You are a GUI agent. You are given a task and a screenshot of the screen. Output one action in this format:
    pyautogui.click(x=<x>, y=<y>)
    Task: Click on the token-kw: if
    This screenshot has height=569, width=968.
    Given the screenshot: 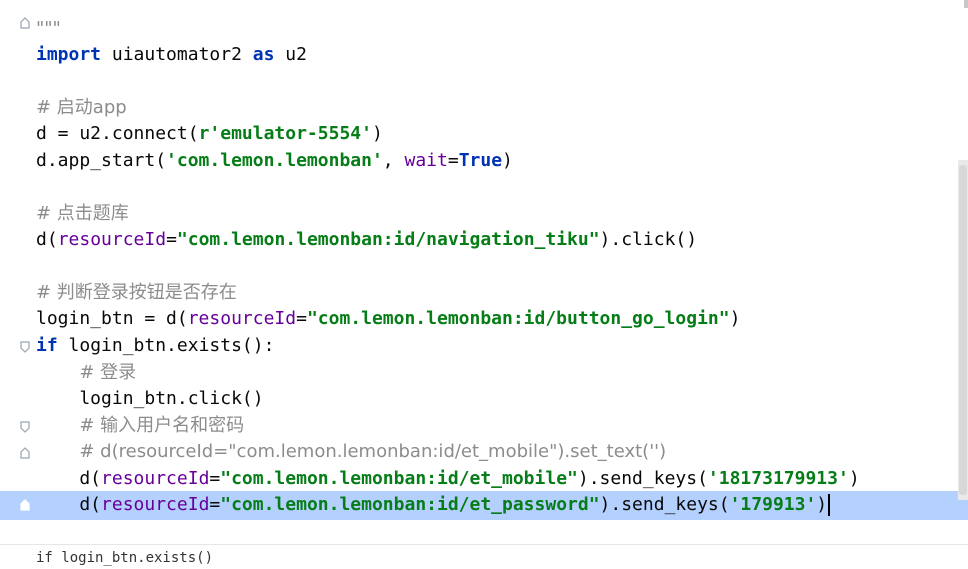 What is the action you would take?
    pyautogui.click(x=47, y=345)
    